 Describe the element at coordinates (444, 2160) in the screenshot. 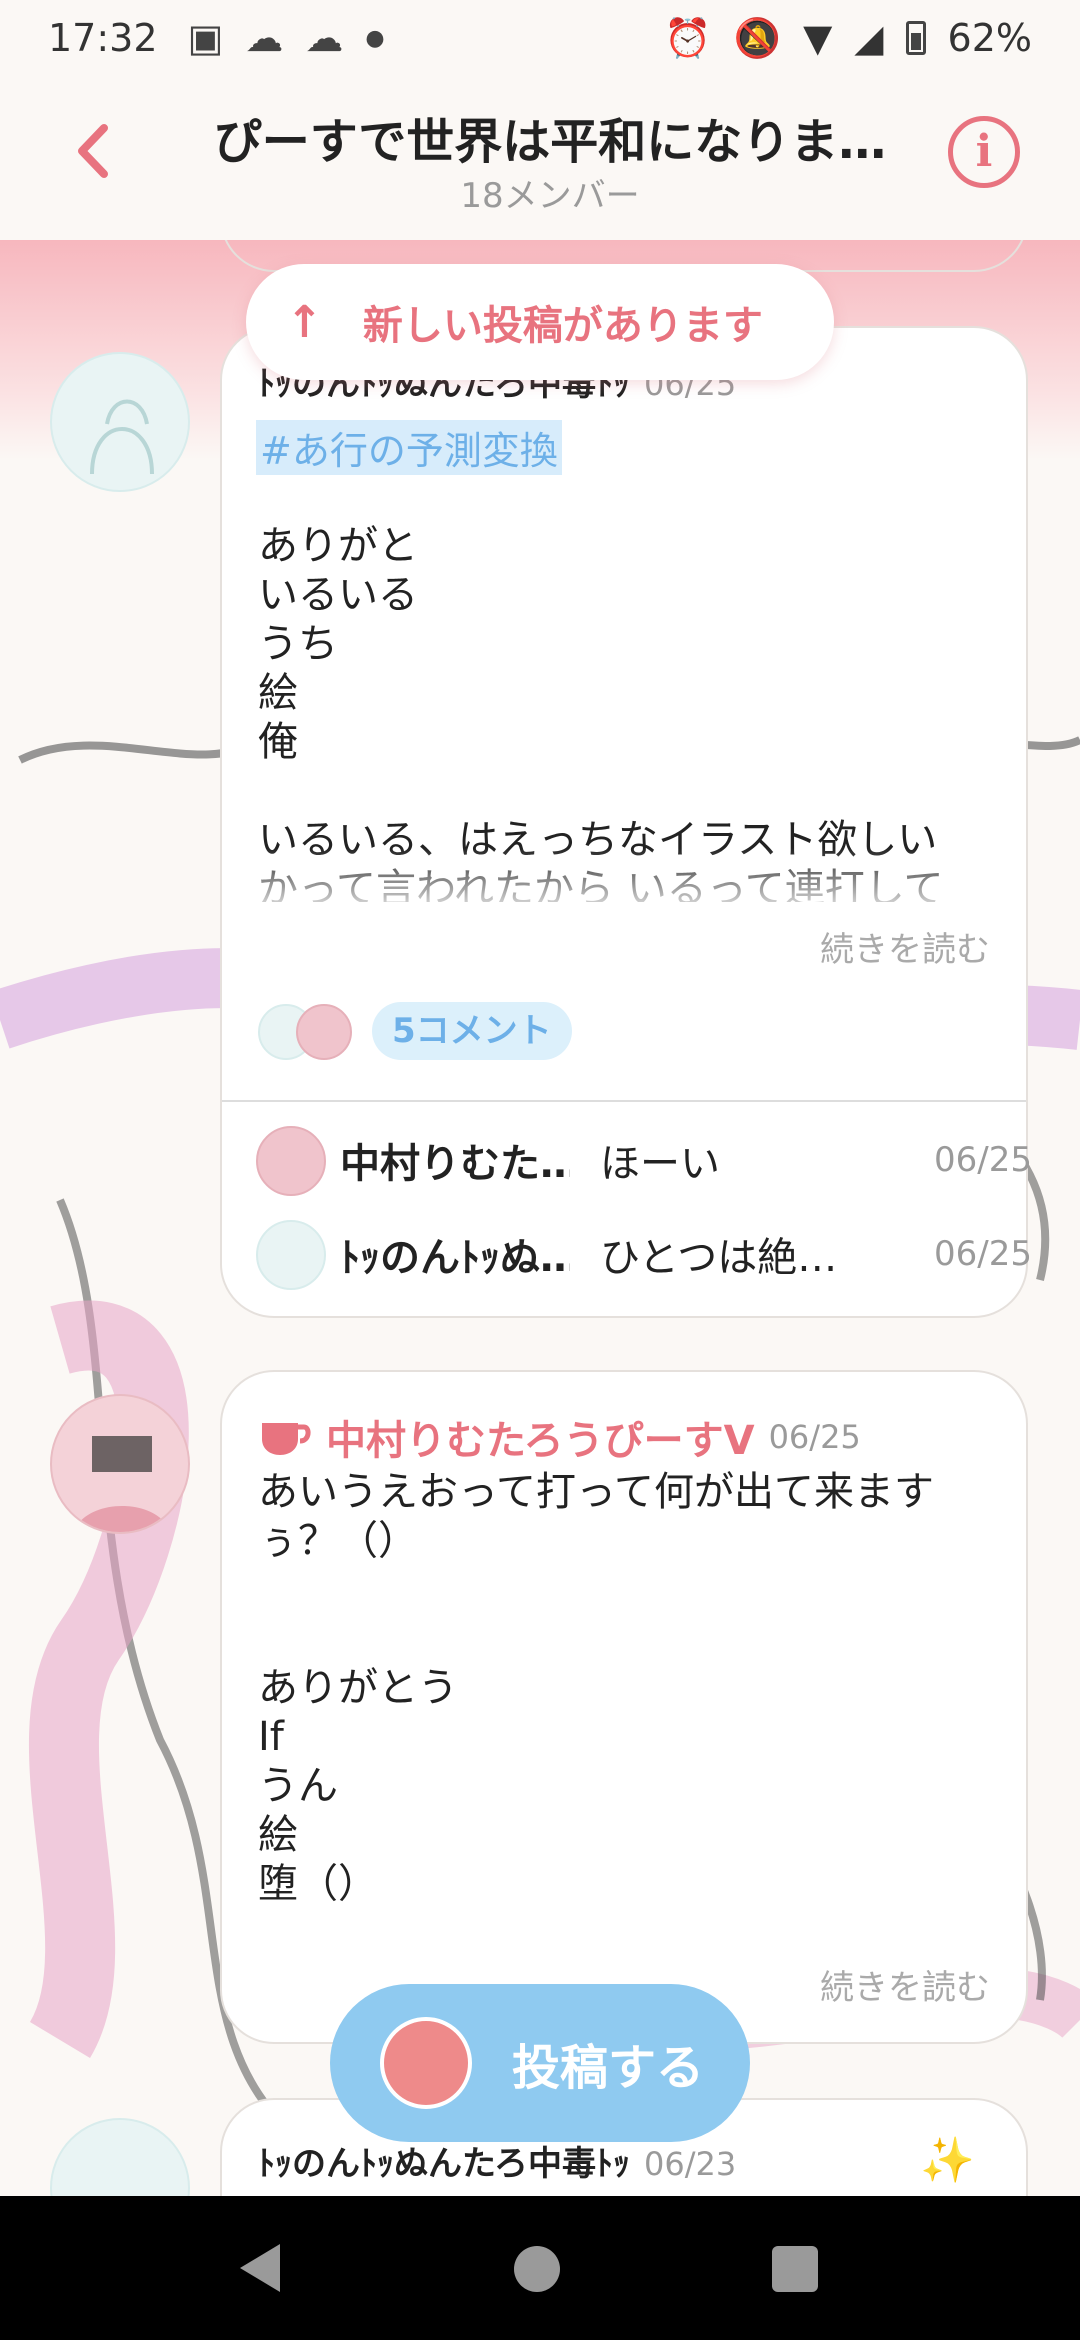

I see `post-author: ﾄｯのんﾄｯぬんたろ中毒ﾄｯ` at that location.